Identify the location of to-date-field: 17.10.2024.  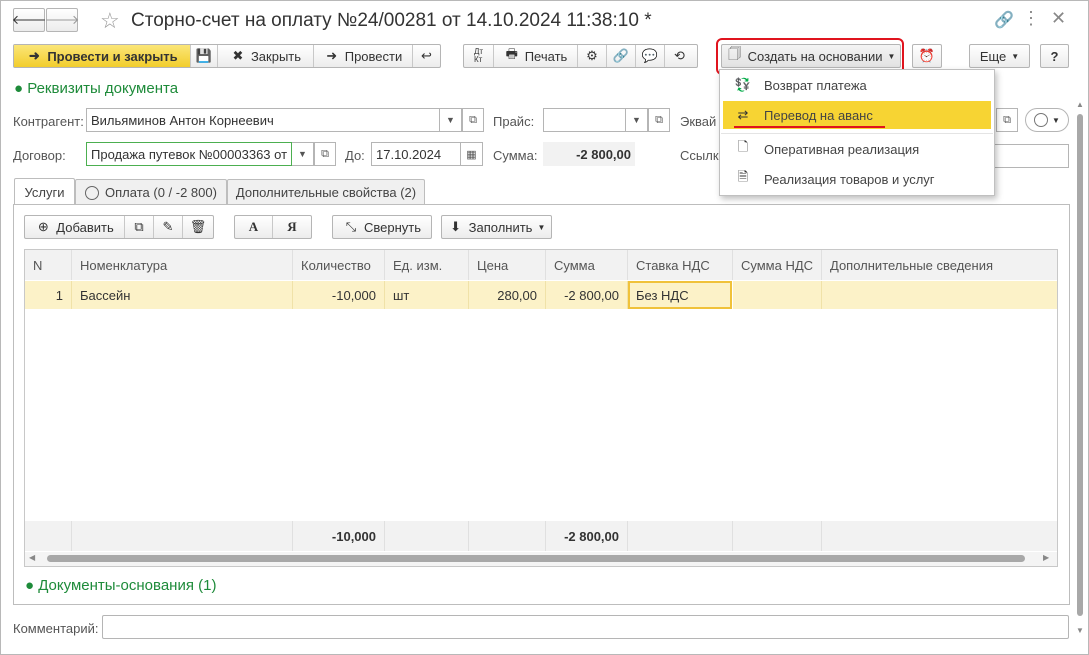
(416, 154).